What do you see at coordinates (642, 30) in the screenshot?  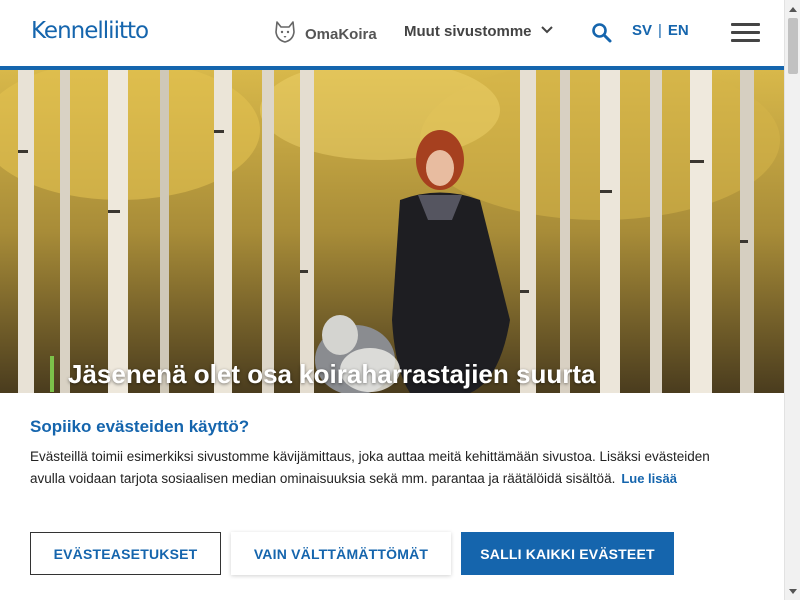 I see `lang-sv-link: SV` at bounding box center [642, 30].